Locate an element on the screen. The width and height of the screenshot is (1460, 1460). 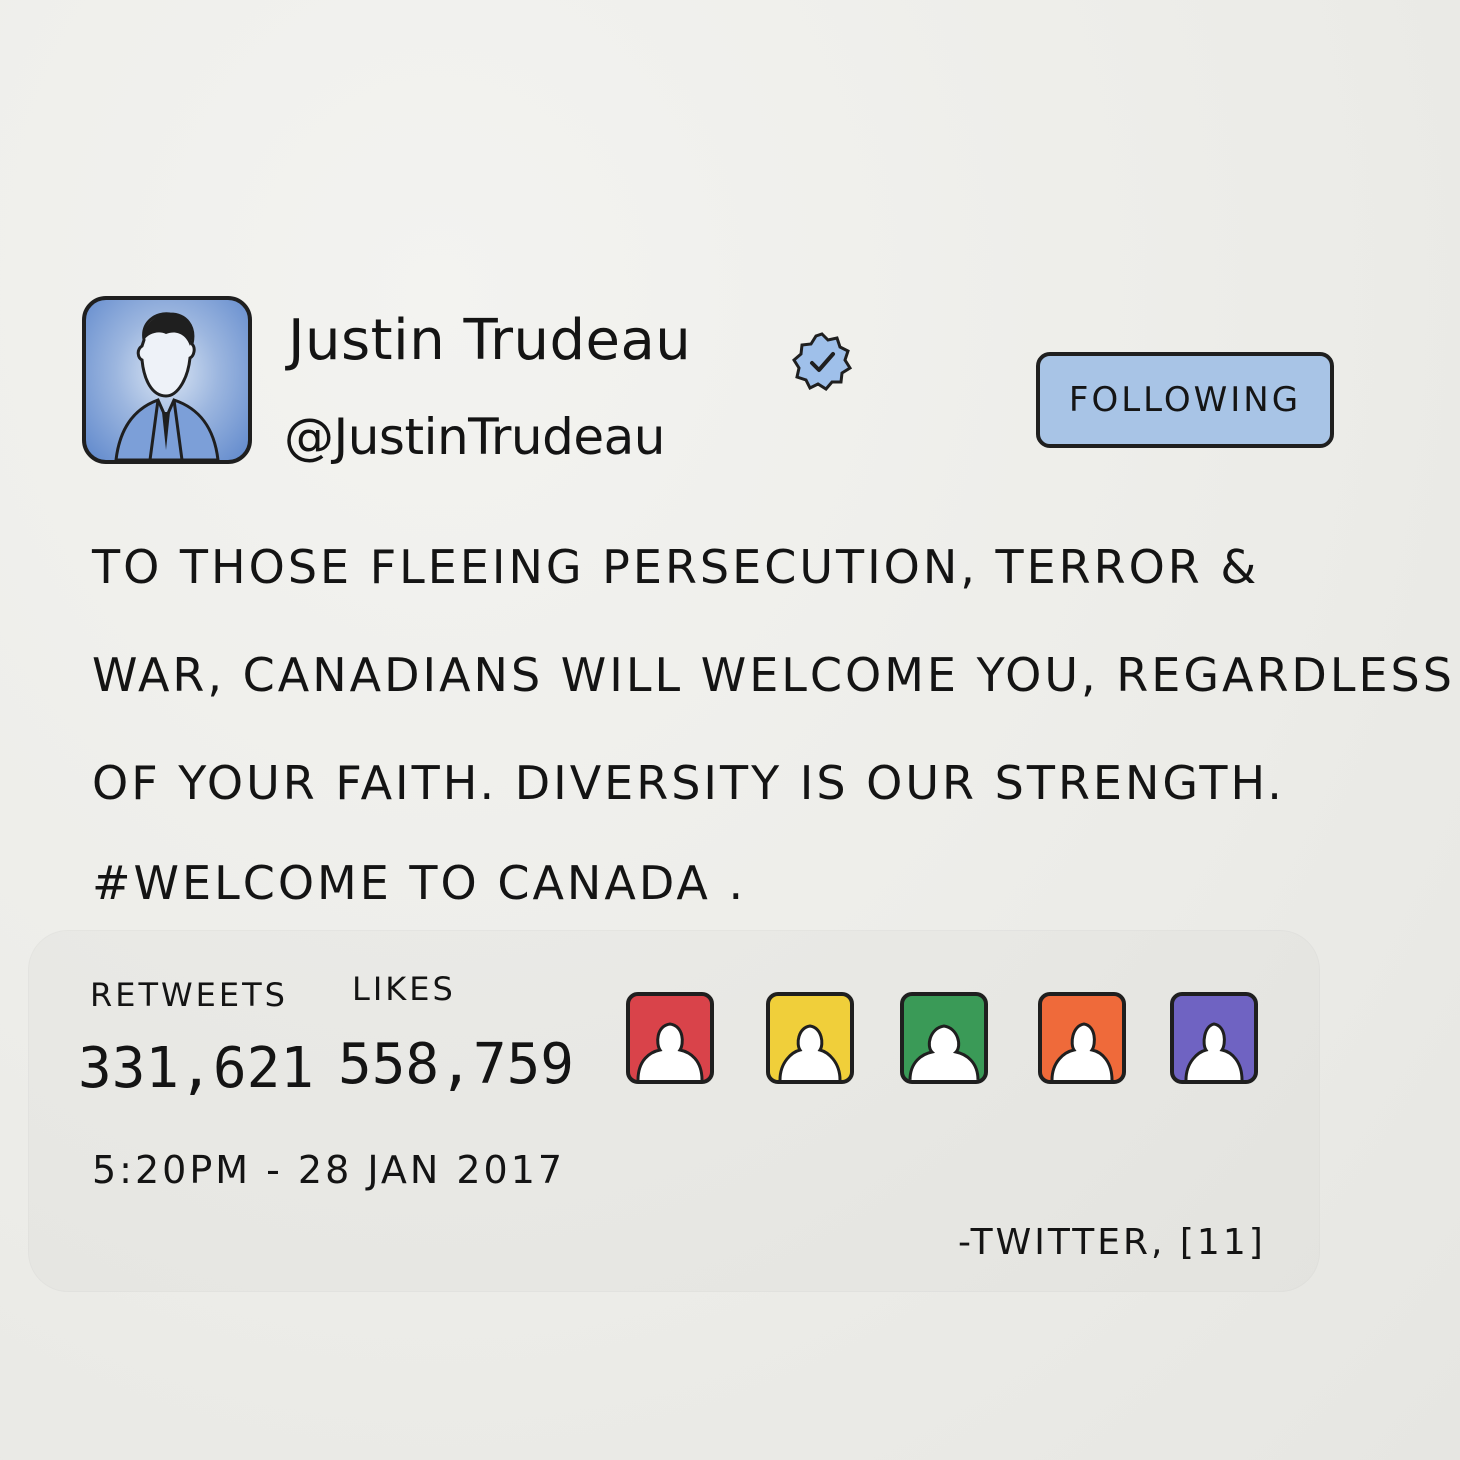
retweets-count: 331,621 is located at coordinates (196, 1068).